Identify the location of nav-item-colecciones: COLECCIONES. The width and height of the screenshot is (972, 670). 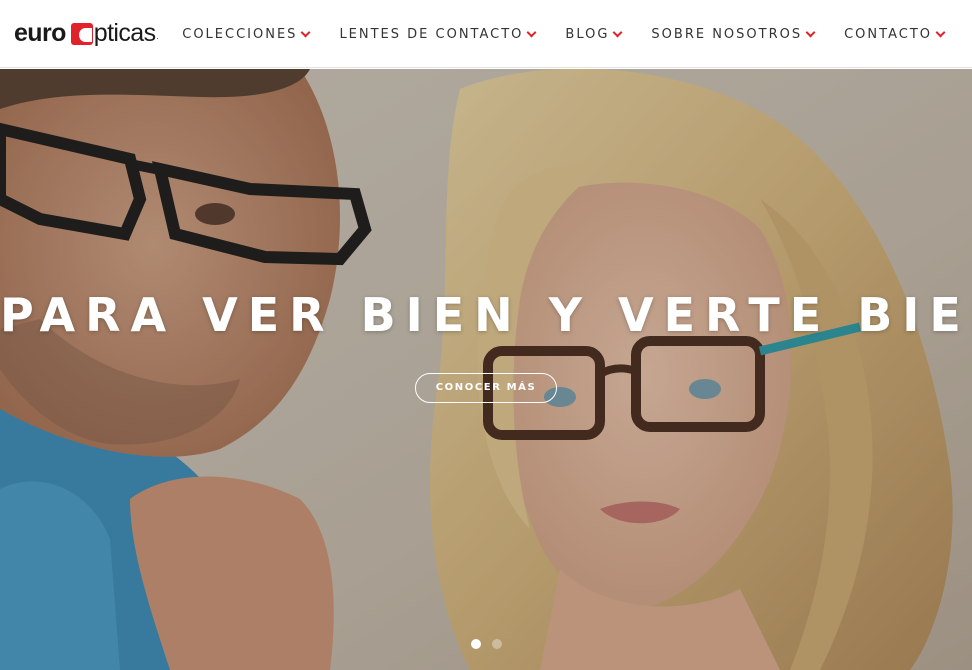
(246, 34).